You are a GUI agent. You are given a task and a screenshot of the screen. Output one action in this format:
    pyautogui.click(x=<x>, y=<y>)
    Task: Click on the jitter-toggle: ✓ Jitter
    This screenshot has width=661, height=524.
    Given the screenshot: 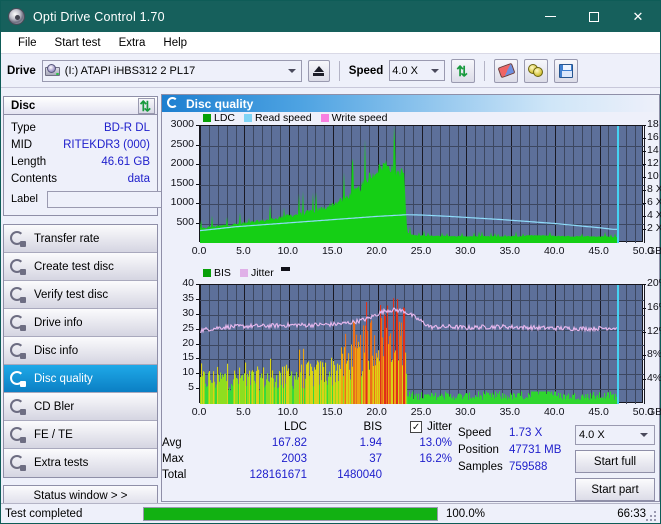 What is the action you would take?
    pyautogui.click(x=417, y=427)
    